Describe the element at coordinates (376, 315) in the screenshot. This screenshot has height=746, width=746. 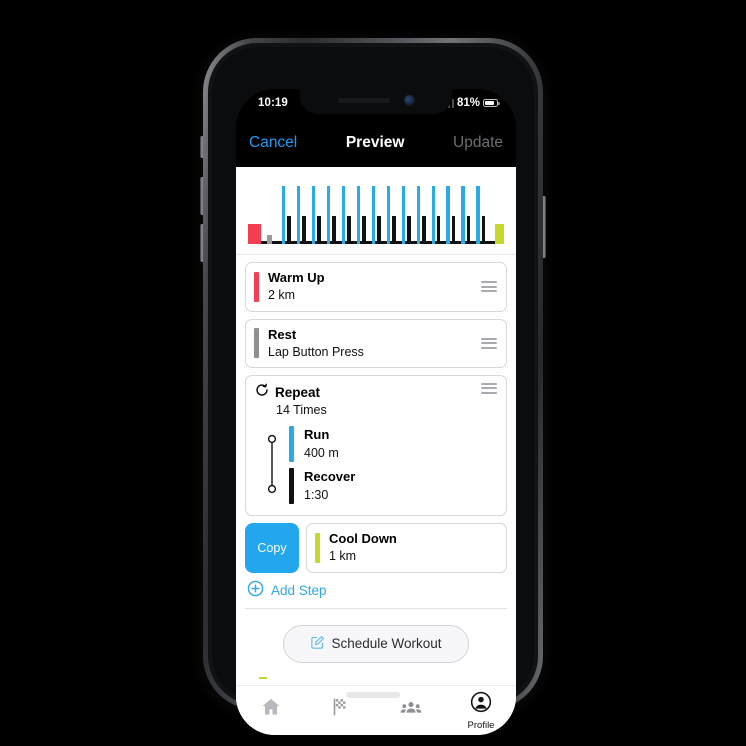
I see `simple-steps-container: Warm Up 2 km Rest Lap Button Press` at that location.